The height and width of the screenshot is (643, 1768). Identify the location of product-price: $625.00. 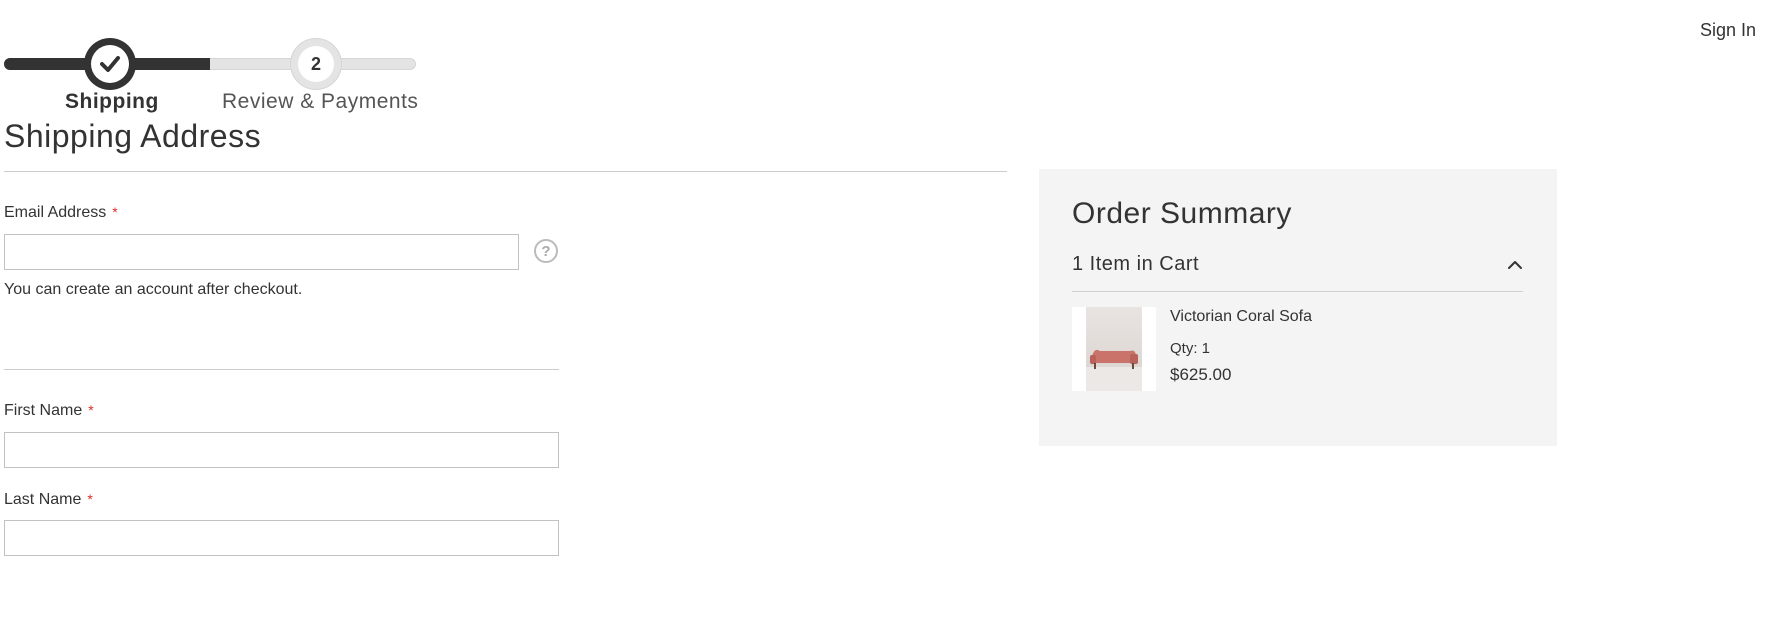
(1201, 374).